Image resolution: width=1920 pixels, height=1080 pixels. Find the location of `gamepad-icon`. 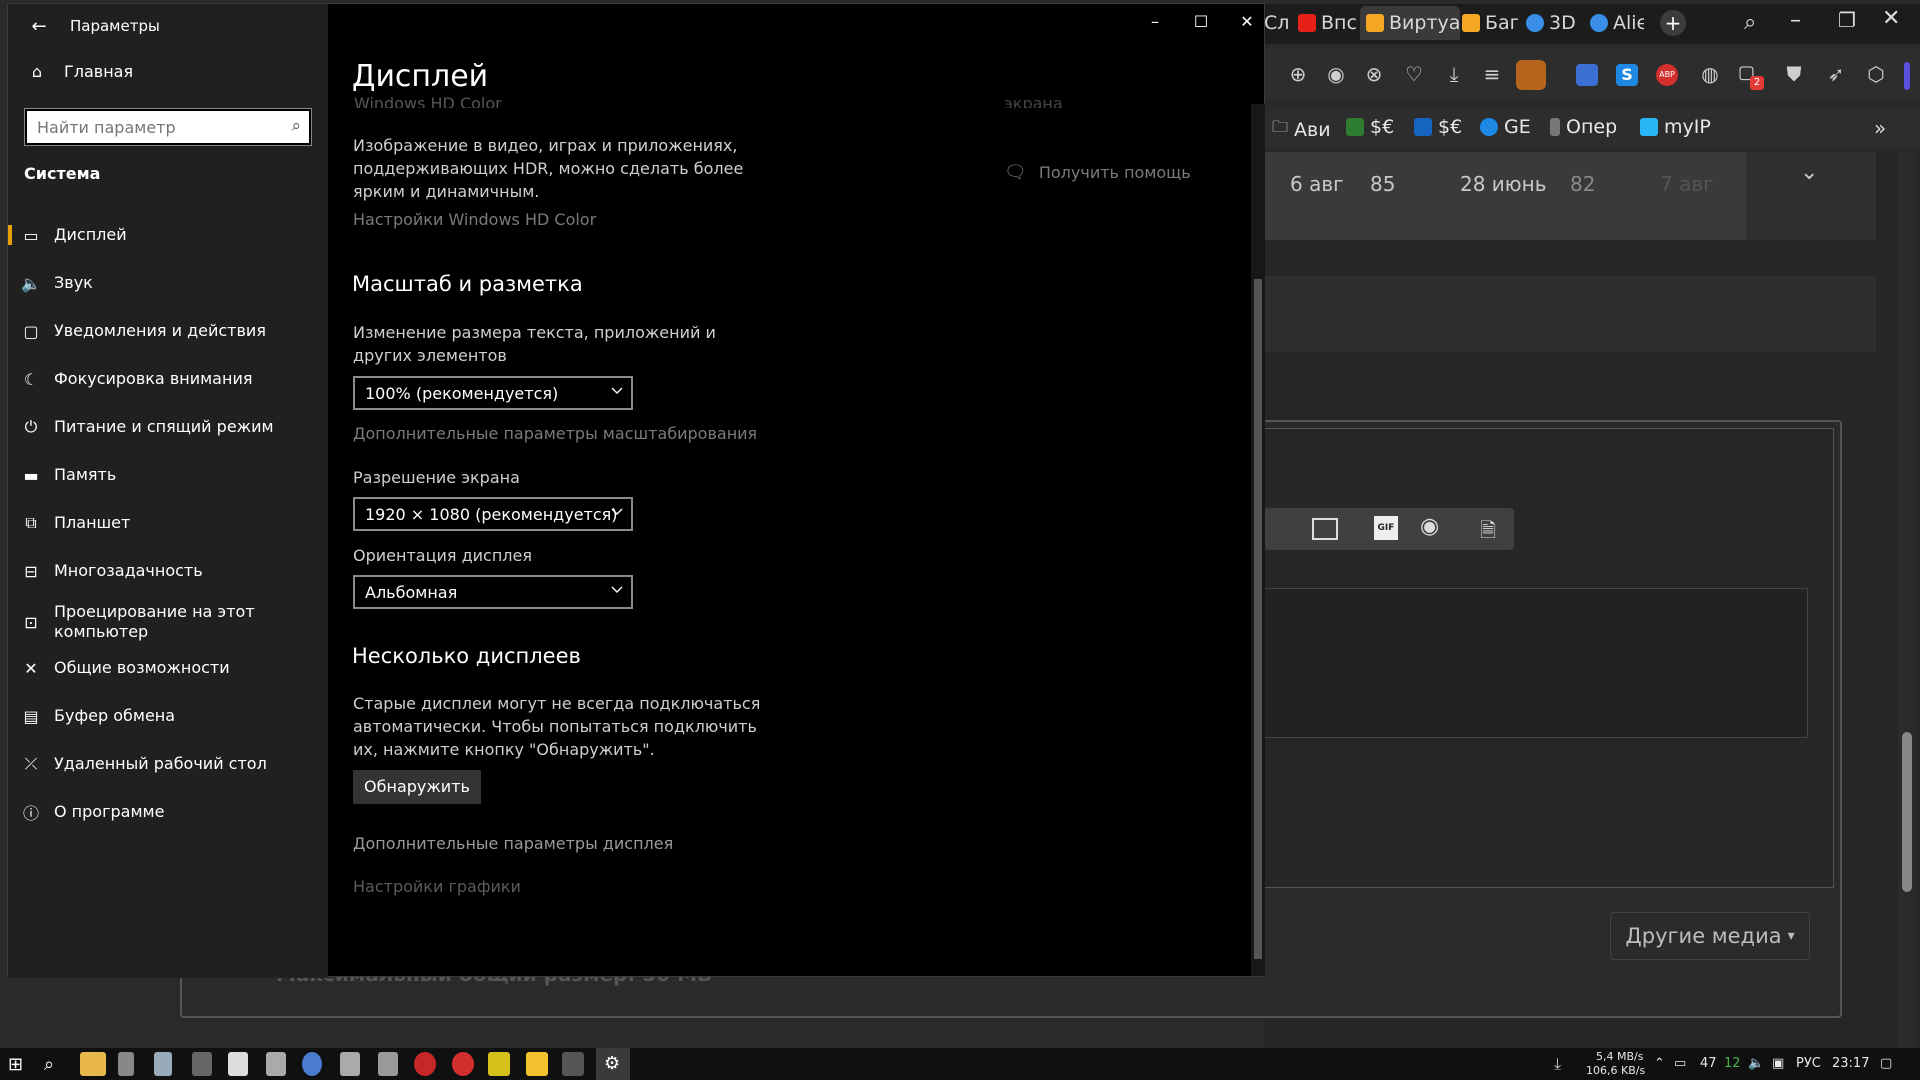

gamepad-icon is located at coordinates (350, 1064).